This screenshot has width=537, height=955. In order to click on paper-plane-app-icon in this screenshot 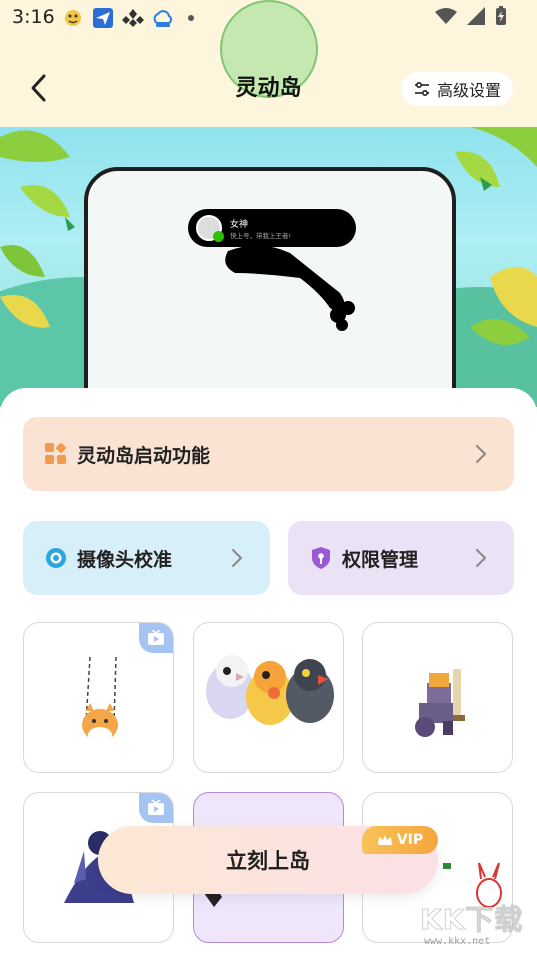, I will do `click(103, 18)`.